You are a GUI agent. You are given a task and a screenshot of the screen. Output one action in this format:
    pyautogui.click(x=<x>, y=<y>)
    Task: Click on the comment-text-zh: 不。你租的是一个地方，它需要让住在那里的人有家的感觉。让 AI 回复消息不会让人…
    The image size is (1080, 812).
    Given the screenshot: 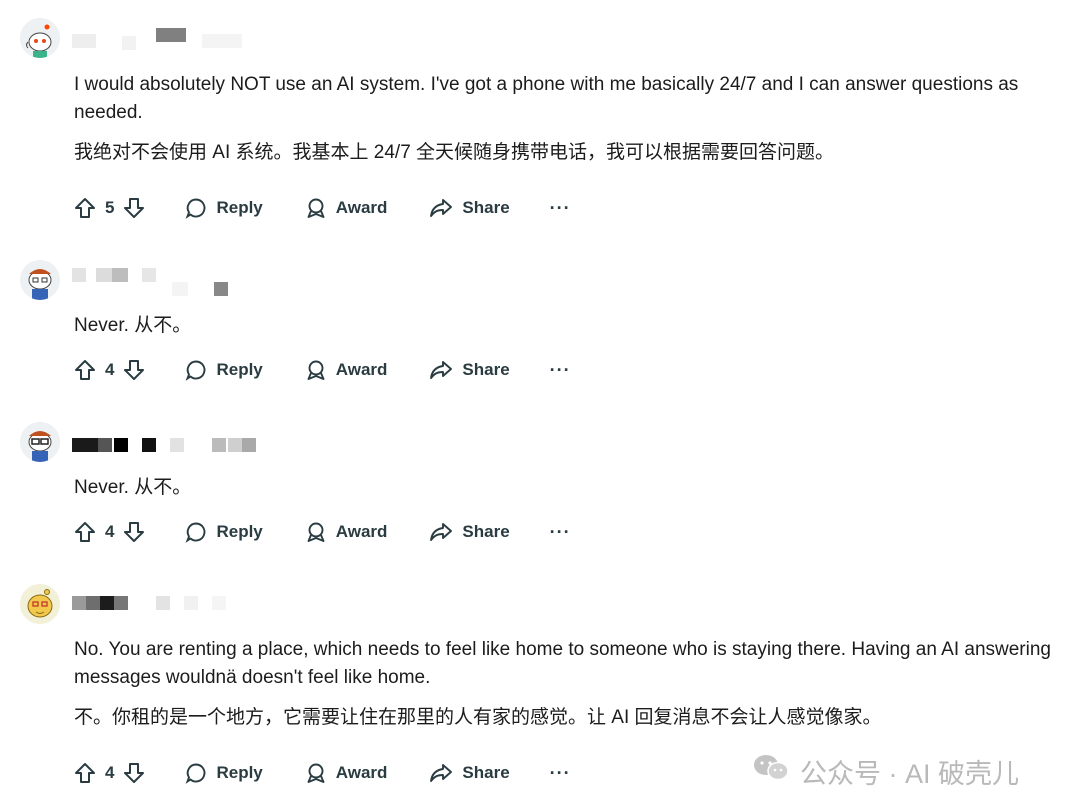 What is the action you would take?
    pyautogui.click(x=478, y=717)
    